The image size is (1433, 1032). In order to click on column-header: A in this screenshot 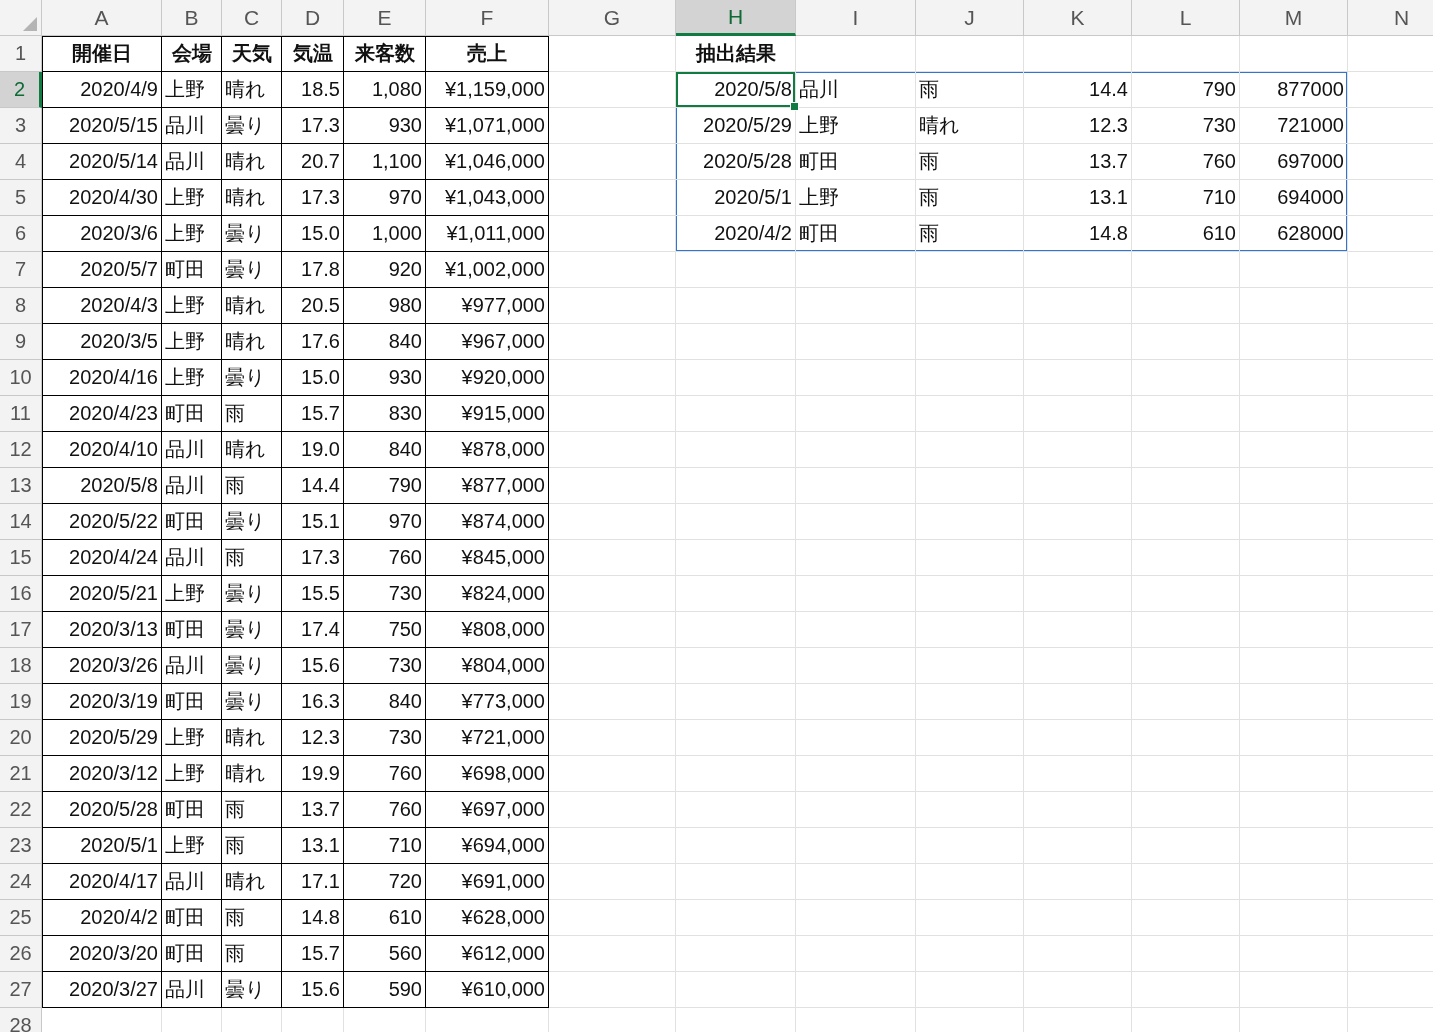, I will do `click(102, 18)`.